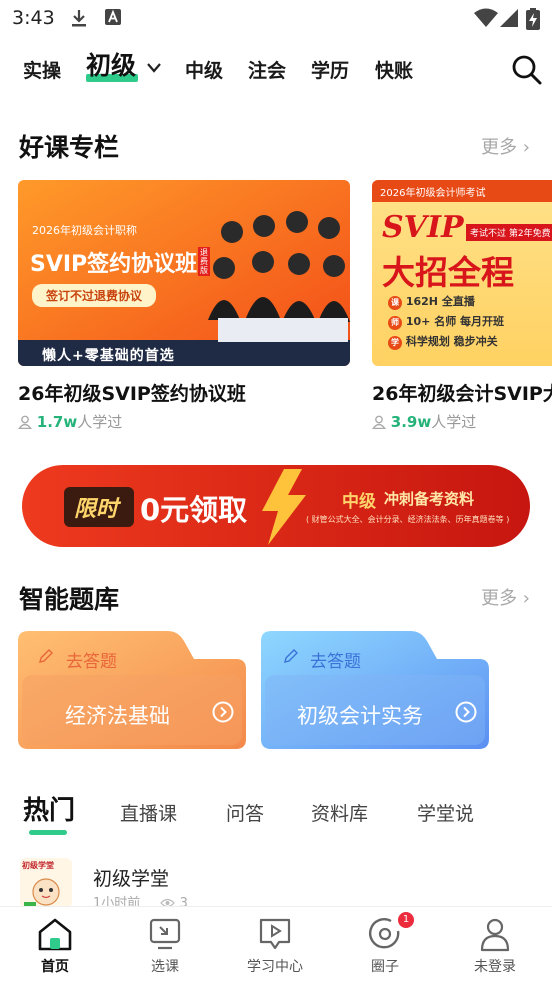  I want to click on banner-stamp: 退费版, so click(204, 261).